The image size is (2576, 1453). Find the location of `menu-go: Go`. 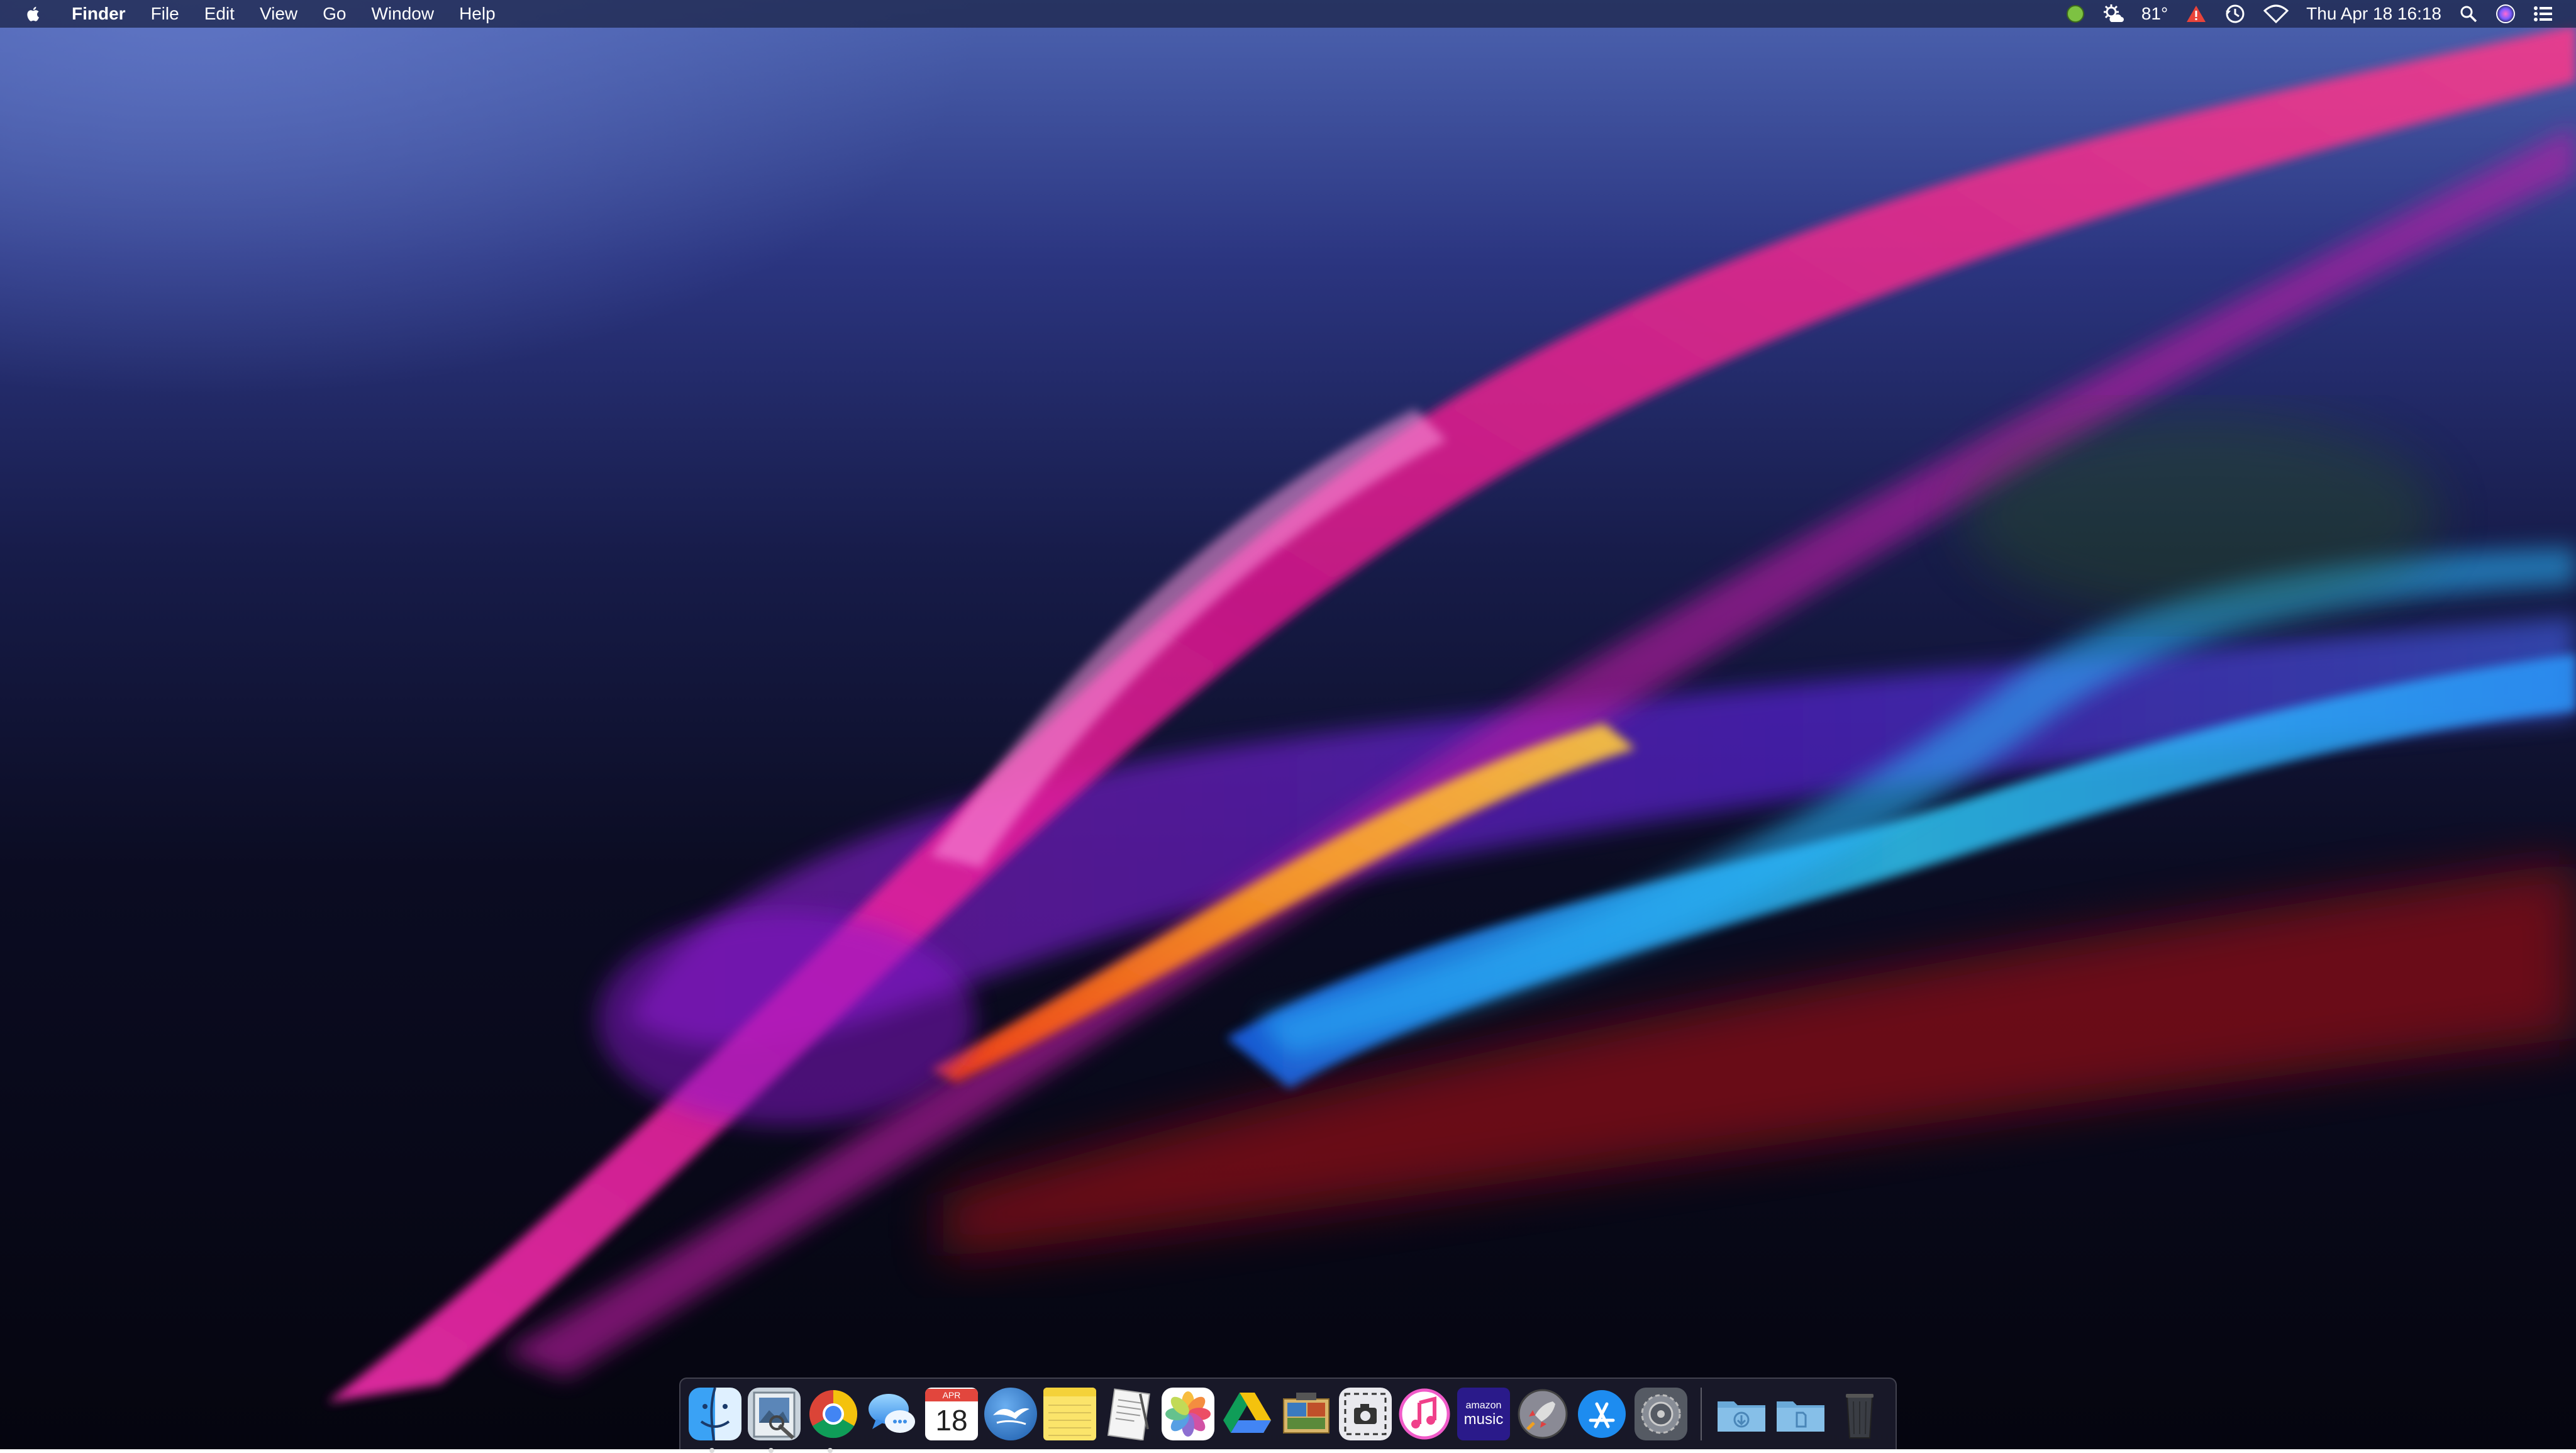

menu-go: Go is located at coordinates (334, 14).